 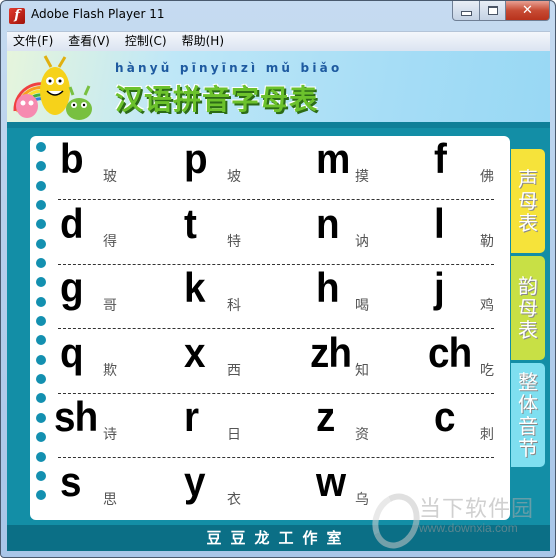 I want to click on example-hanzi: 西, so click(x=234, y=370).